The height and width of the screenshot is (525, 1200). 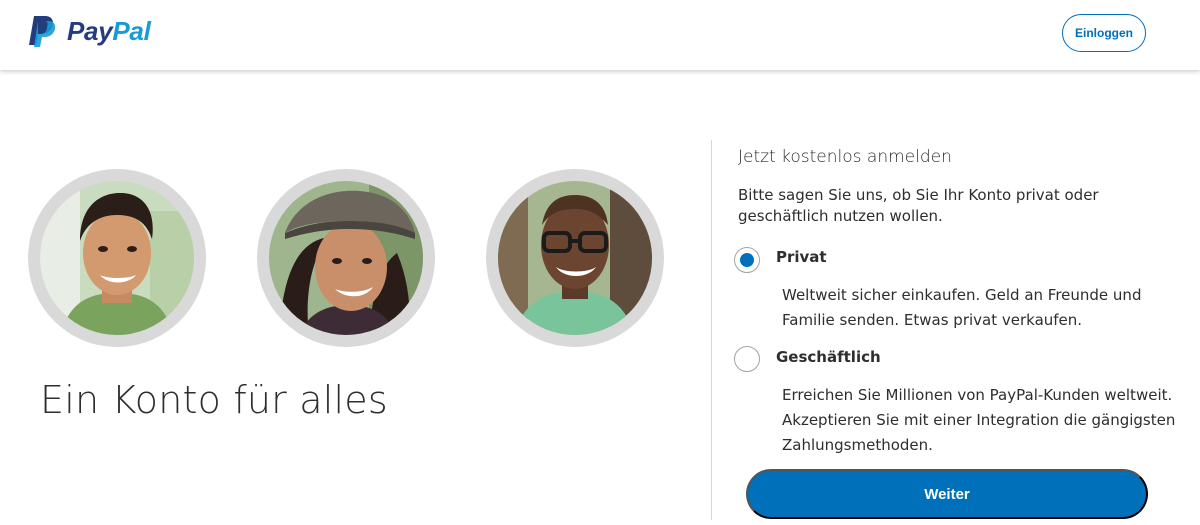 What do you see at coordinates (828, 357) in the screenshot?
I see `option-label-geschaeftlich: Geschäftlich` at bounding box center [828, 357].